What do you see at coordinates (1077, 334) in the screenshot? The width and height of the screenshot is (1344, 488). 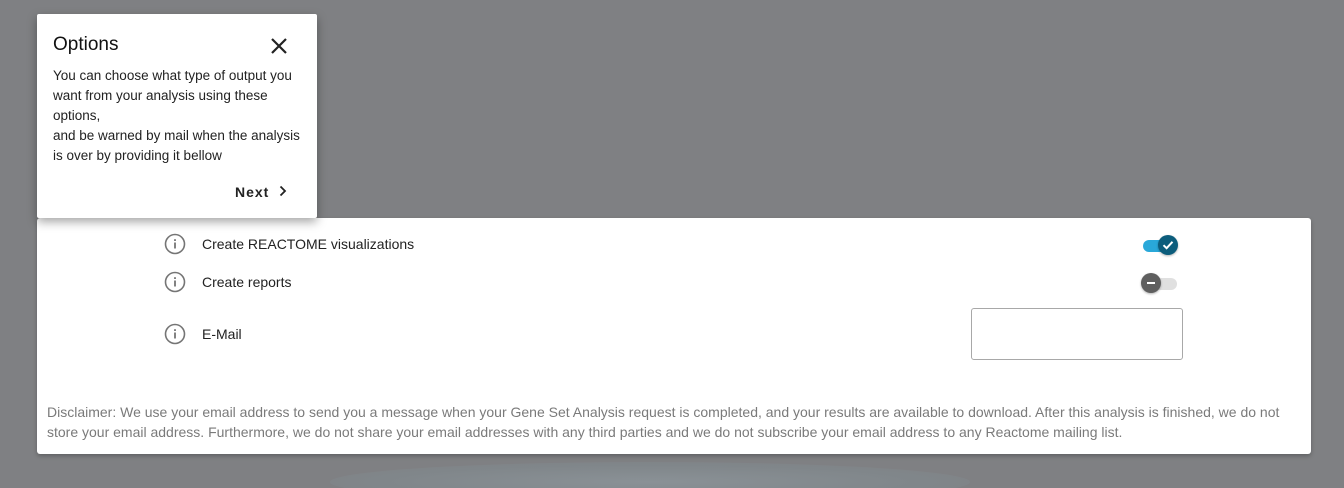 I see `email-field` at bounding box center [1077, 334].